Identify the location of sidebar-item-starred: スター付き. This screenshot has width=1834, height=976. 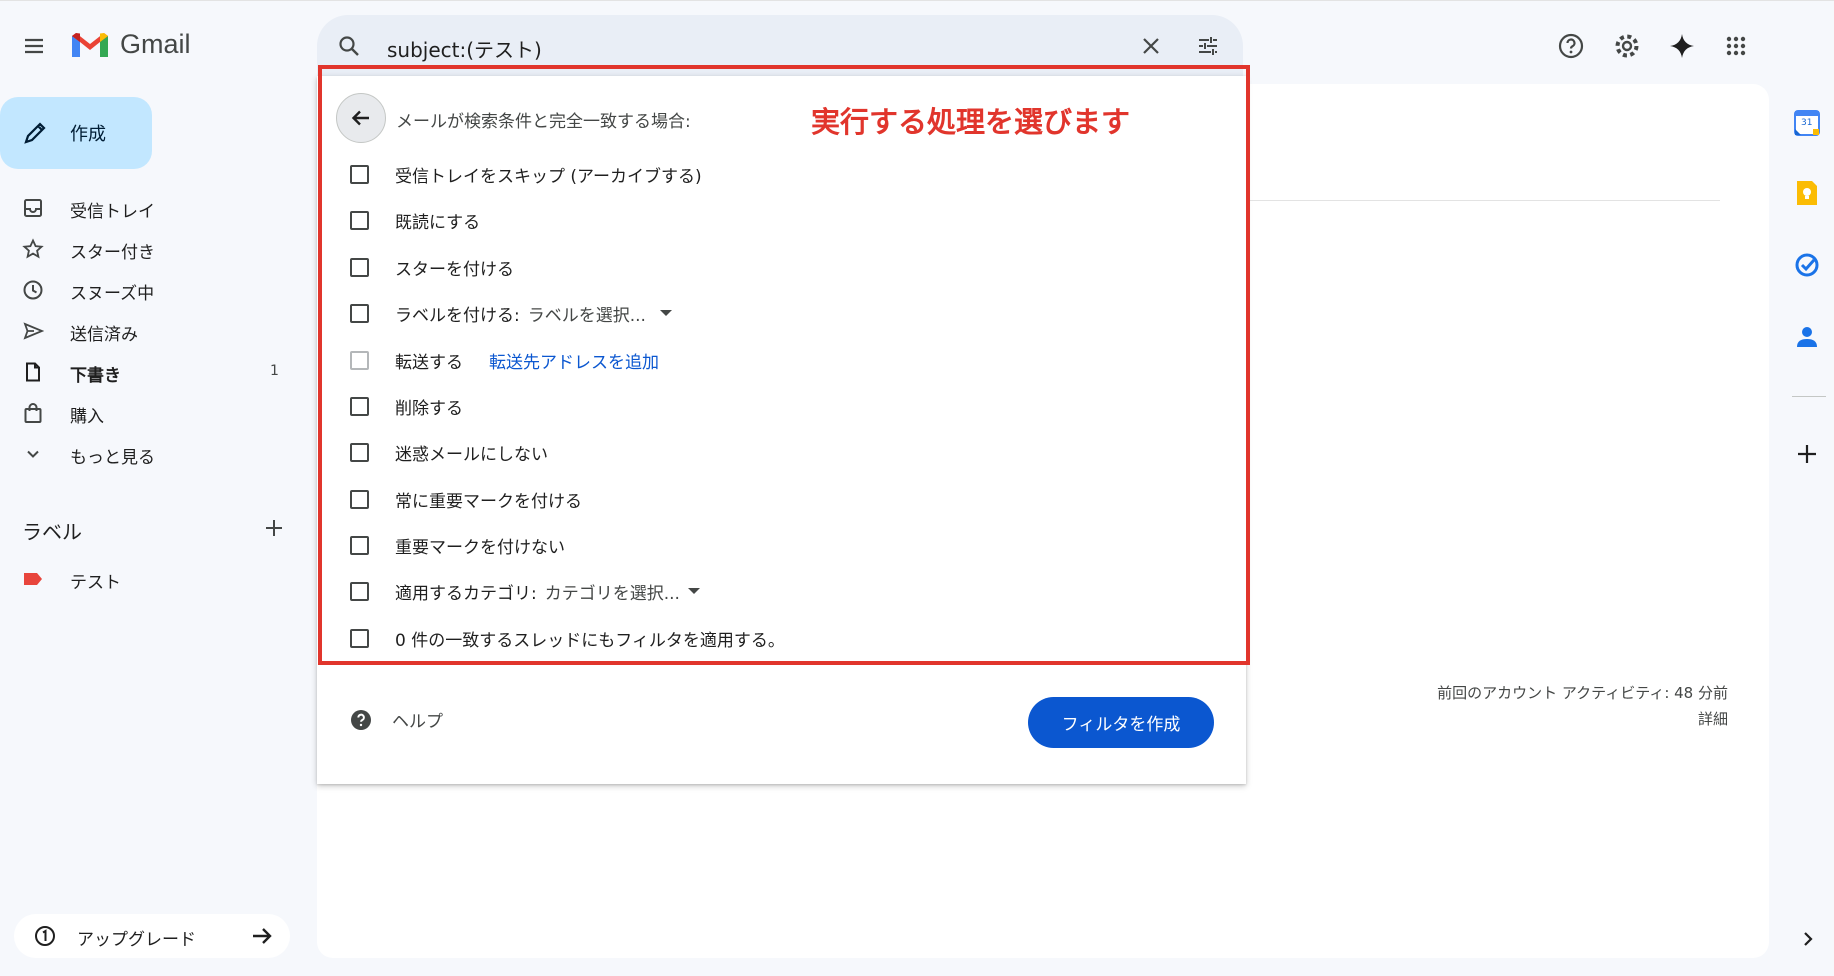
(150, 249).